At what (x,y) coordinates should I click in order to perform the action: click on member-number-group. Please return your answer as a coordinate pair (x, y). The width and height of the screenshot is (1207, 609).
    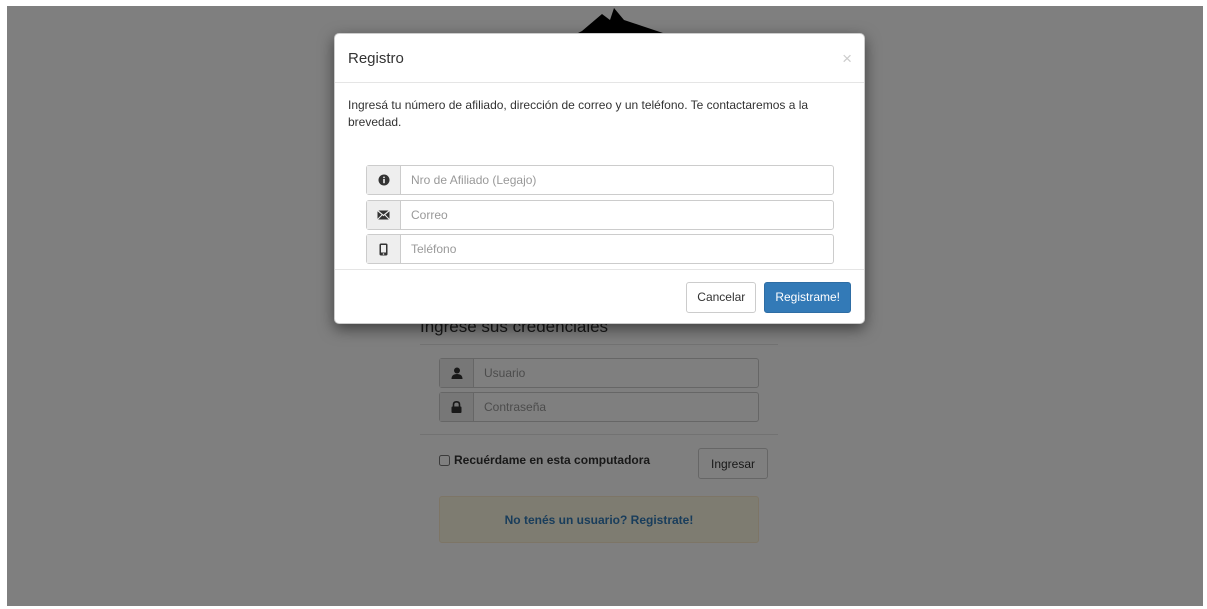
    Looking at the image, I should click on (600, 180).